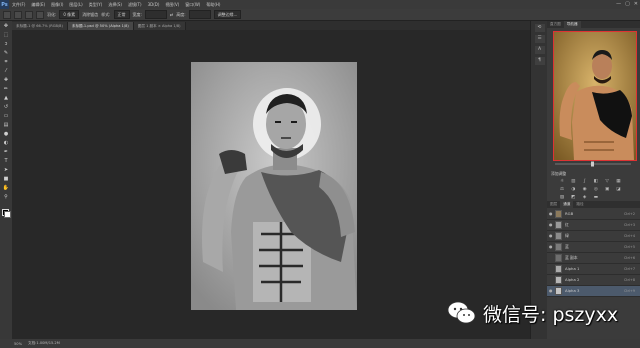  Describe the element at coordinates (6, 143) in the screenshot. I see `dodge-tool-icon: ◐` at that location.